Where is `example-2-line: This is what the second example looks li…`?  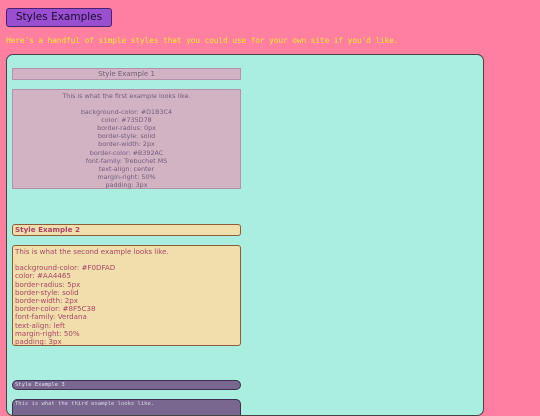 example-2-line: This is what the second example looks li… is located at coordinates (92, 251).